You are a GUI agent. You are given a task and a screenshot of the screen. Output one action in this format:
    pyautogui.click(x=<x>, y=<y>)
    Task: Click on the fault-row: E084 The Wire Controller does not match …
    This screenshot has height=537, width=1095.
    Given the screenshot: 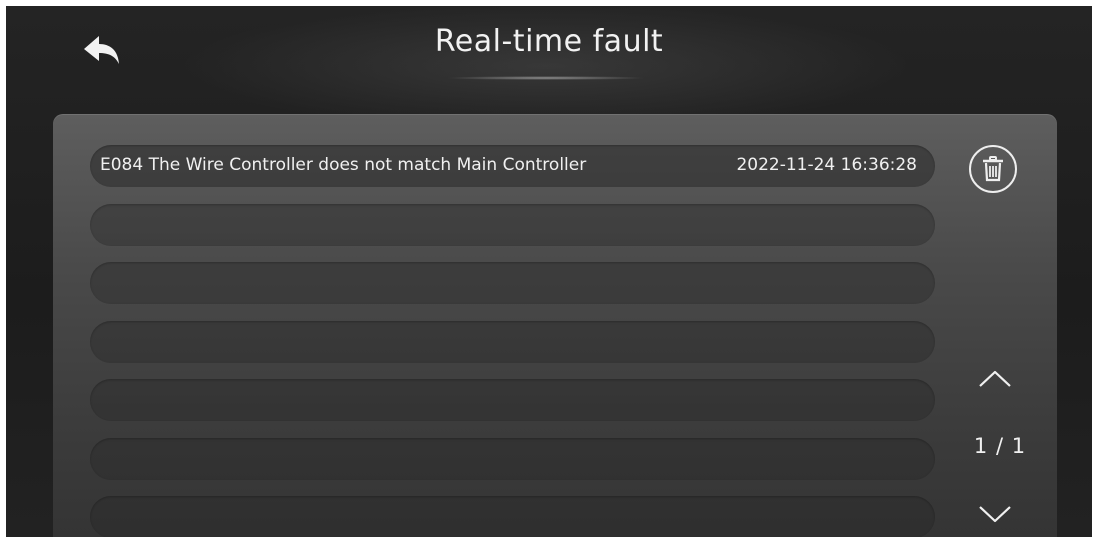 What is the action you would take?
    pyautogui.click(x=512, y=166)
    